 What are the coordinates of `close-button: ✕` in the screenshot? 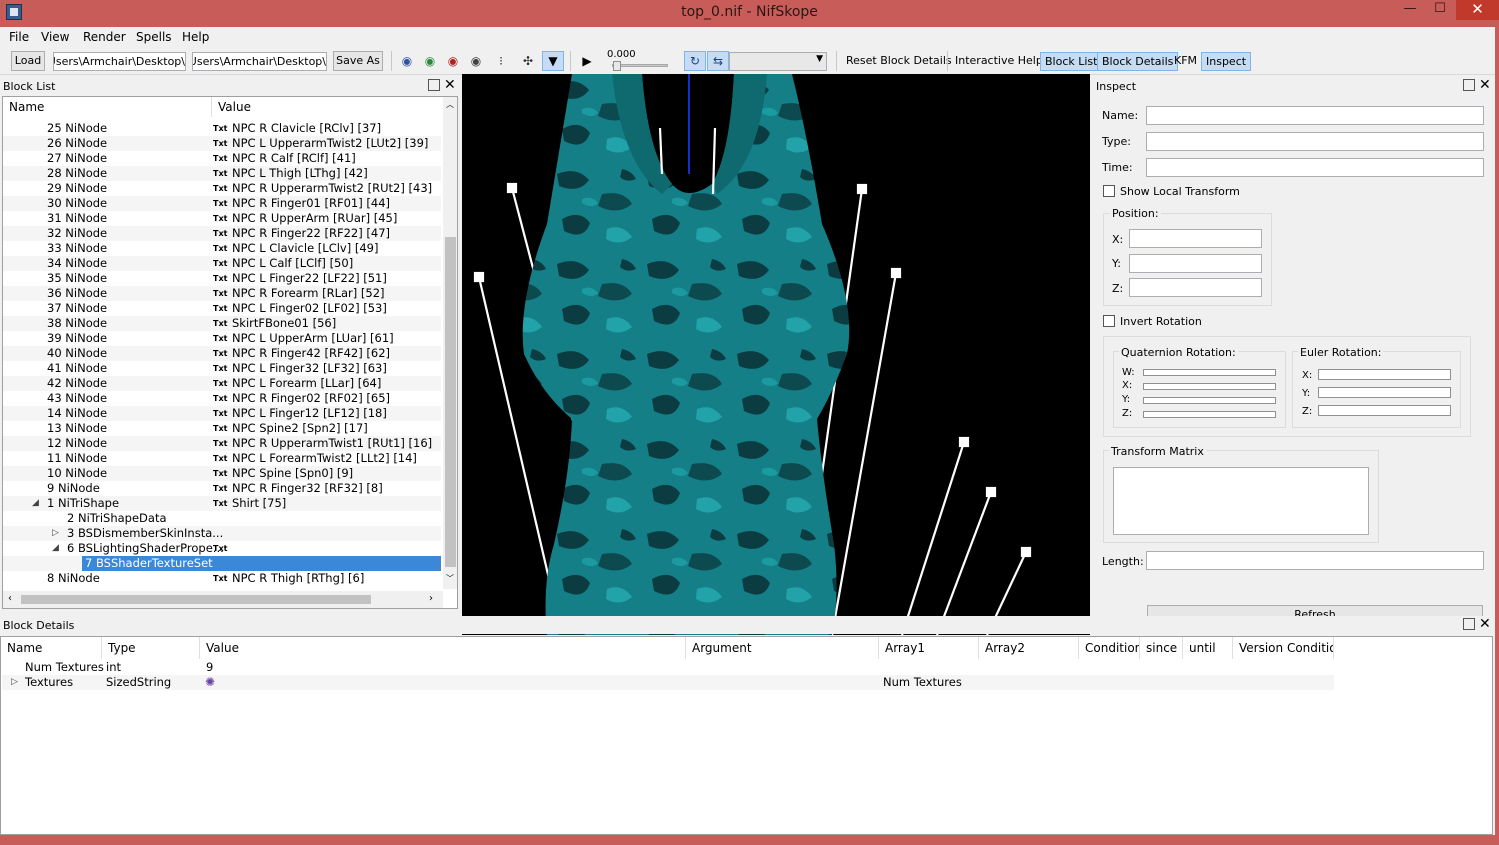 It's located at (1477, 10).